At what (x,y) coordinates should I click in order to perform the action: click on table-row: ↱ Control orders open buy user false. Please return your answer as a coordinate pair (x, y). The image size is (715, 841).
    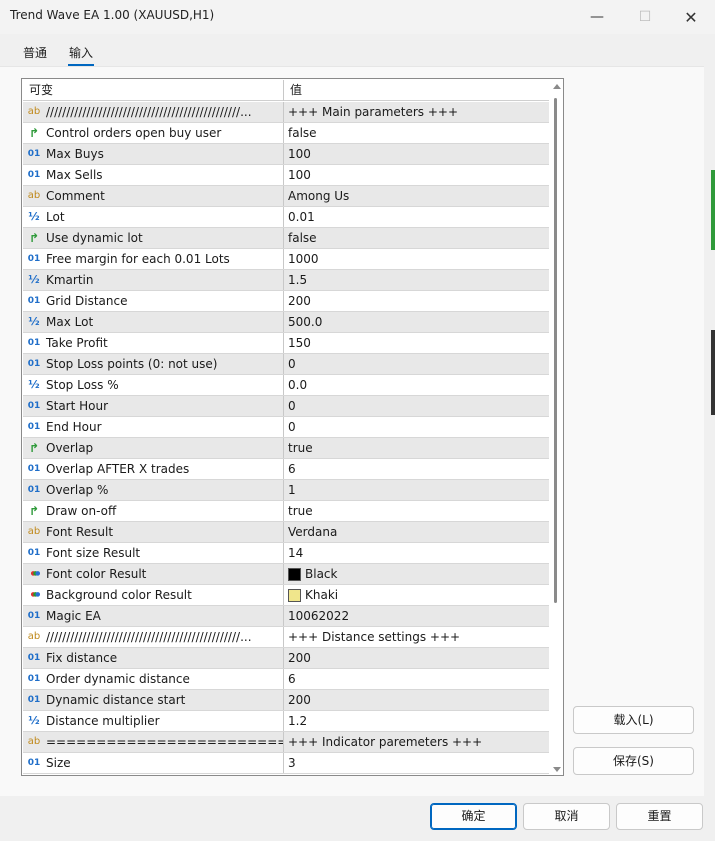
    Looking at the image, I should click on (286, 133).